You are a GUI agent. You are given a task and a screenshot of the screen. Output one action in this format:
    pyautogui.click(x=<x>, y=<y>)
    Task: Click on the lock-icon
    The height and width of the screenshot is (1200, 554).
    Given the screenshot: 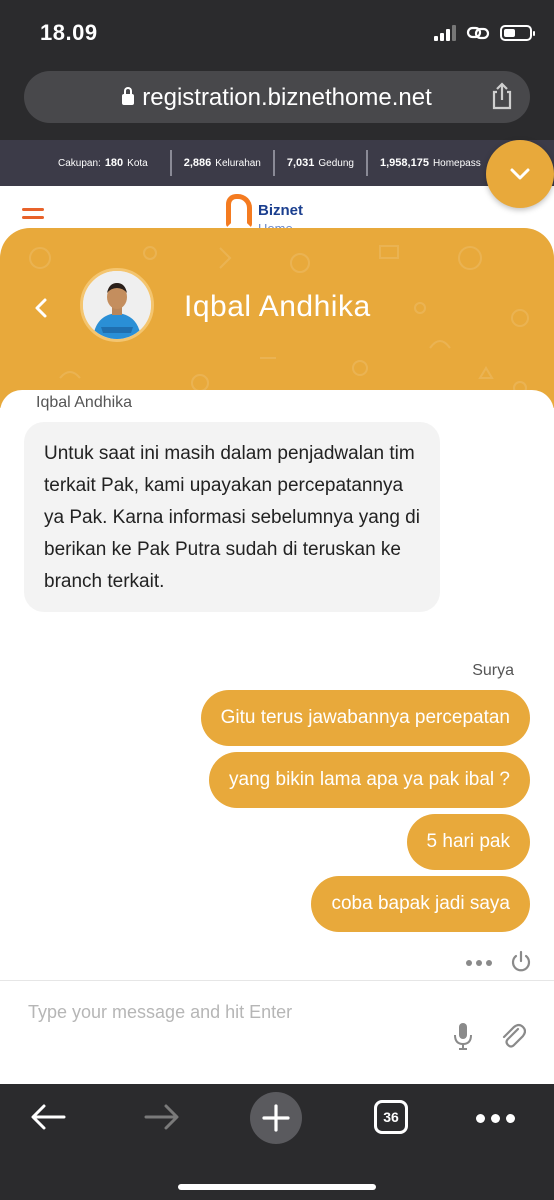 What is the action you would take?
    pyautogui.click(x=128, y=96)
    